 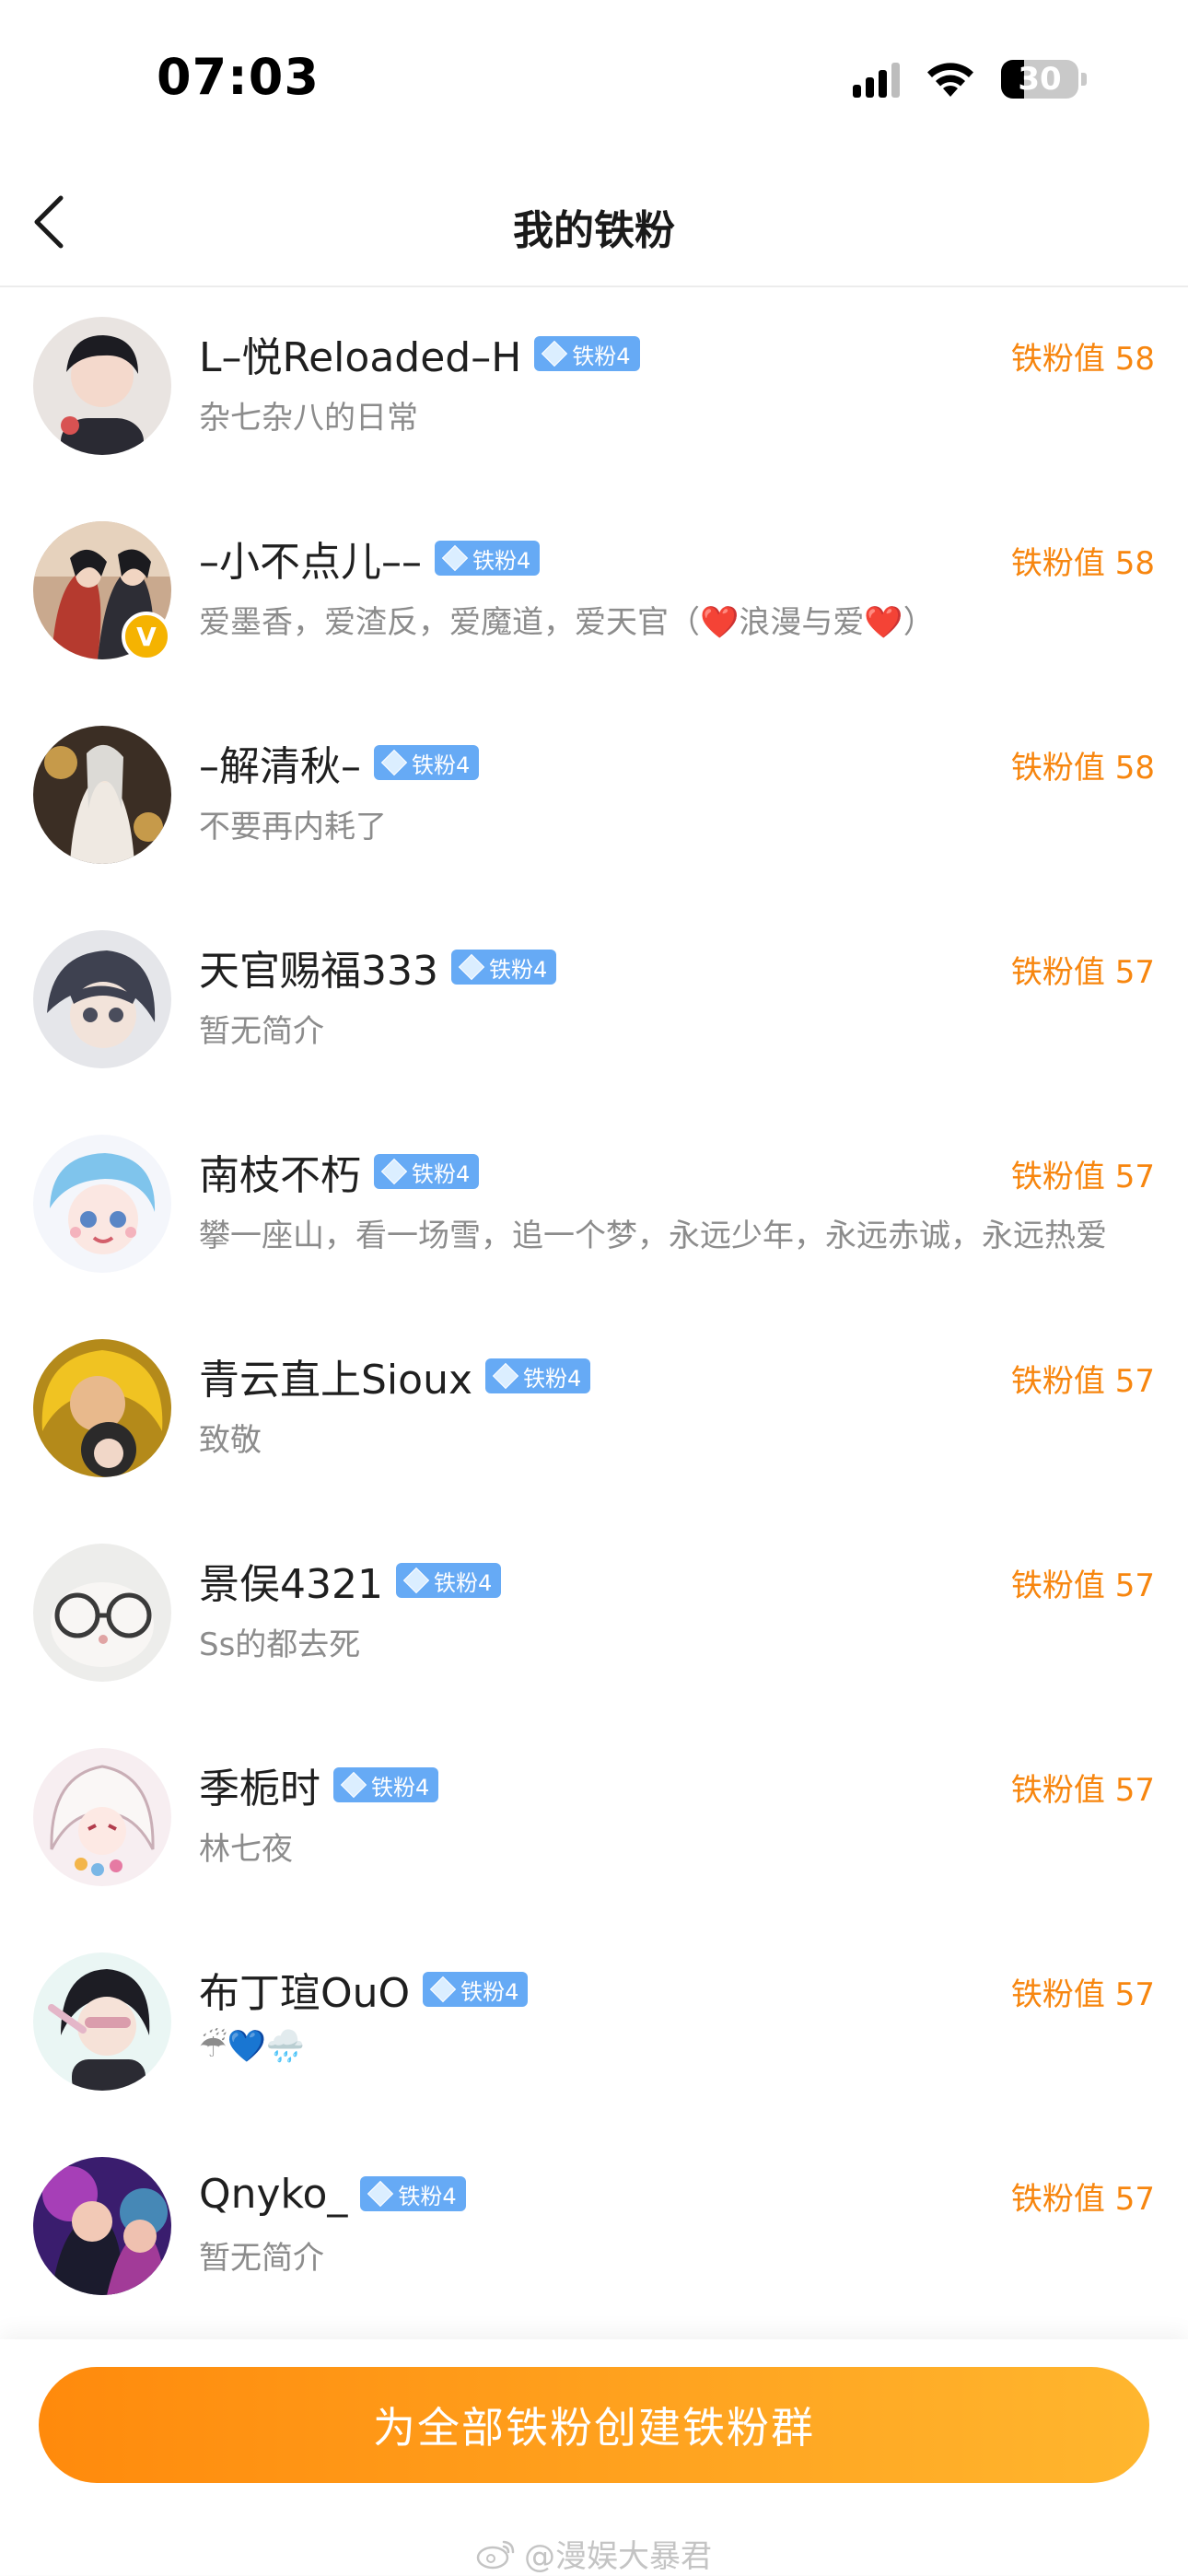 I want to click on fan-name: 青云直上Sioux, so click(x=335, y=1375).